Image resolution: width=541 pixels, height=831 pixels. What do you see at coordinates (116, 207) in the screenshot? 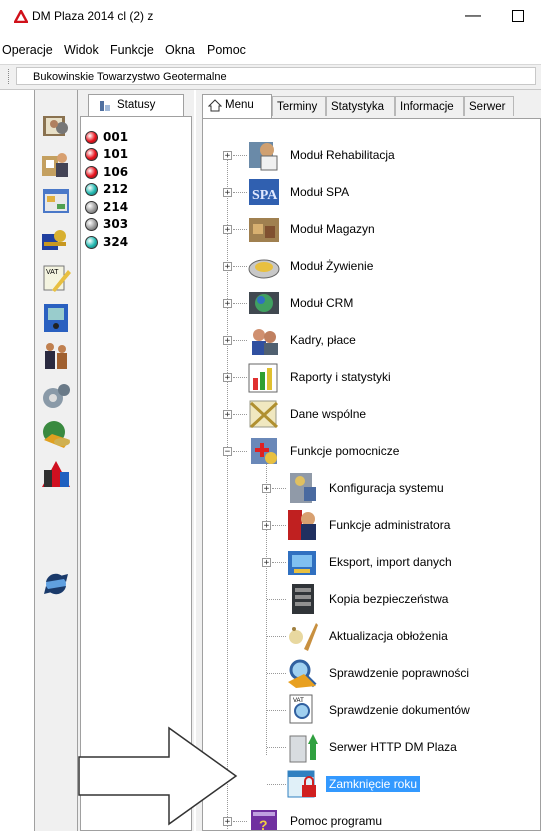
I see `status-code: 214` at bounding box center [116, 207].